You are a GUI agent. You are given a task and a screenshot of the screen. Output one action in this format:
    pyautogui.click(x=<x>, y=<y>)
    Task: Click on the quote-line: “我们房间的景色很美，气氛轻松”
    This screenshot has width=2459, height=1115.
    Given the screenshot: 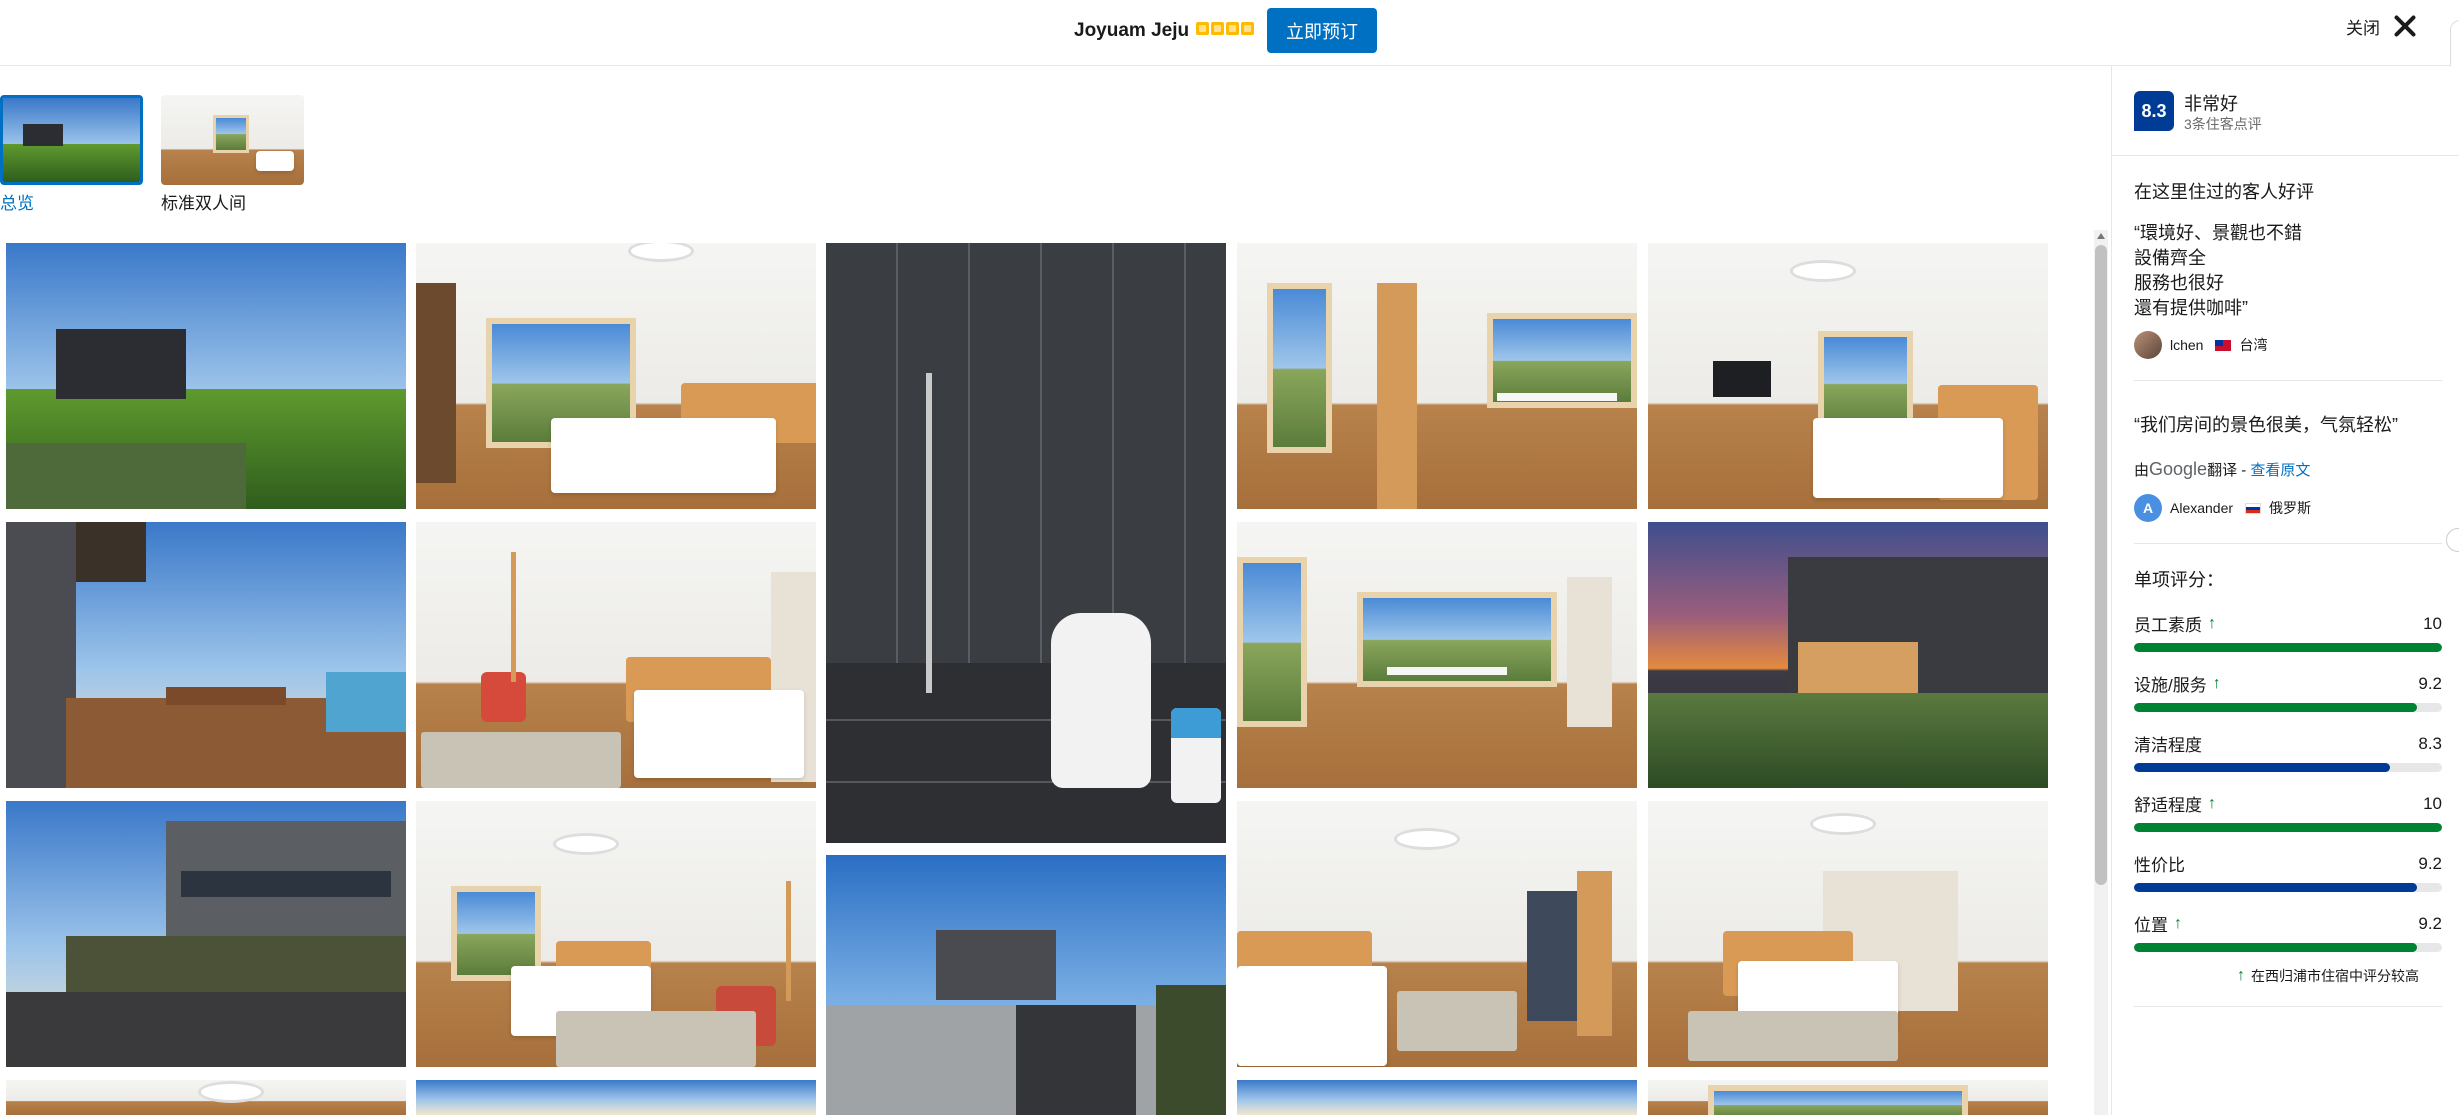 What is the action you would take?
    pyautogui.click(x=2266, y=425)
    